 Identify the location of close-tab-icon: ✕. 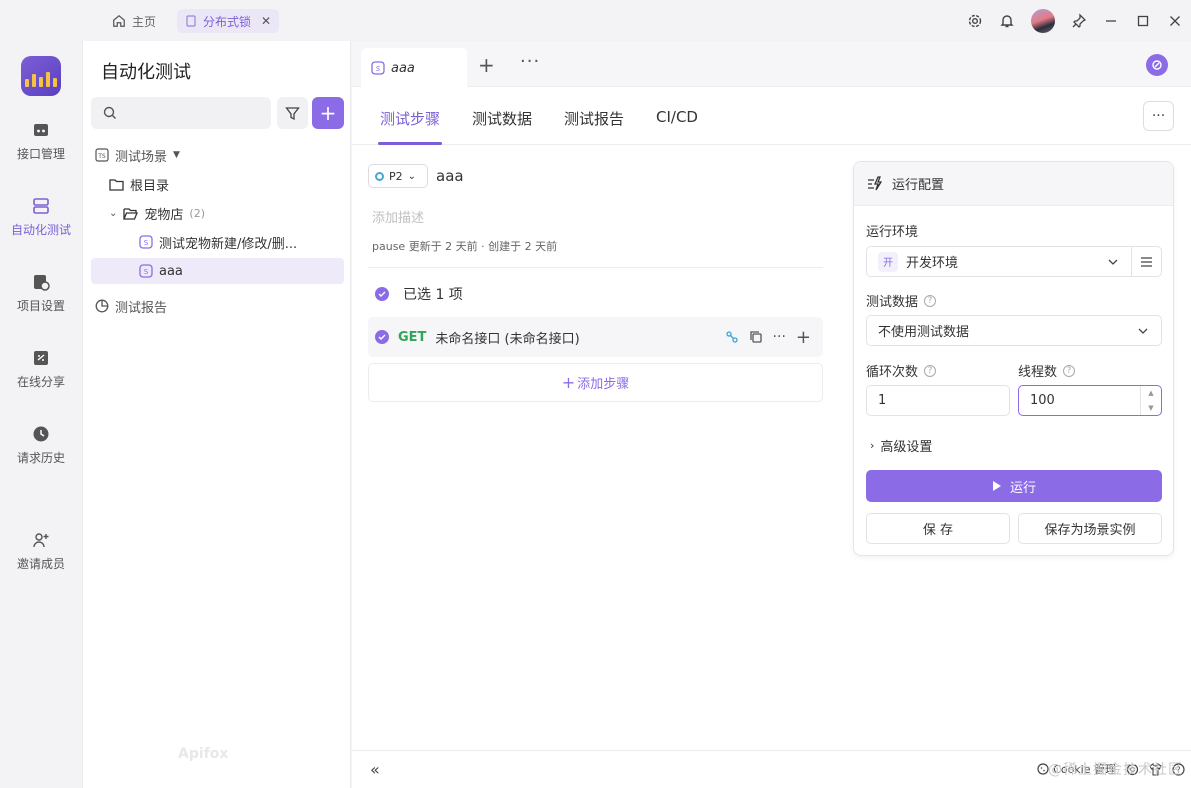
(266, 21).